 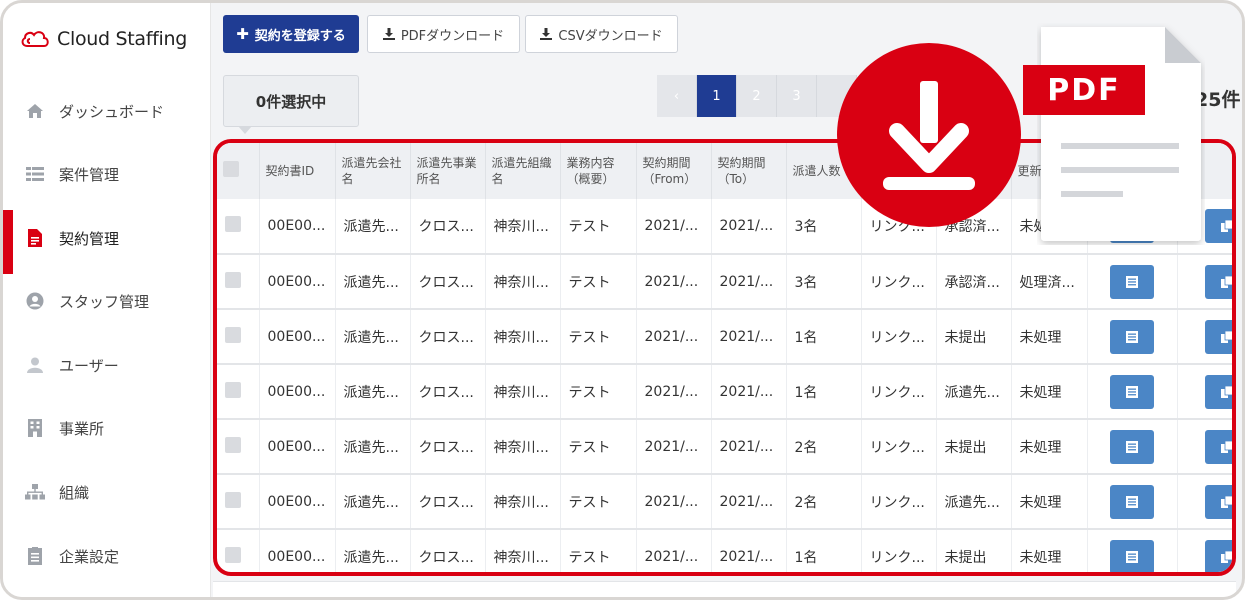 What do you see at coordinates (107, 174) in the screenshot?
I see `sidebar-item-projects: 案件管理` at bounding box center [107, 174].